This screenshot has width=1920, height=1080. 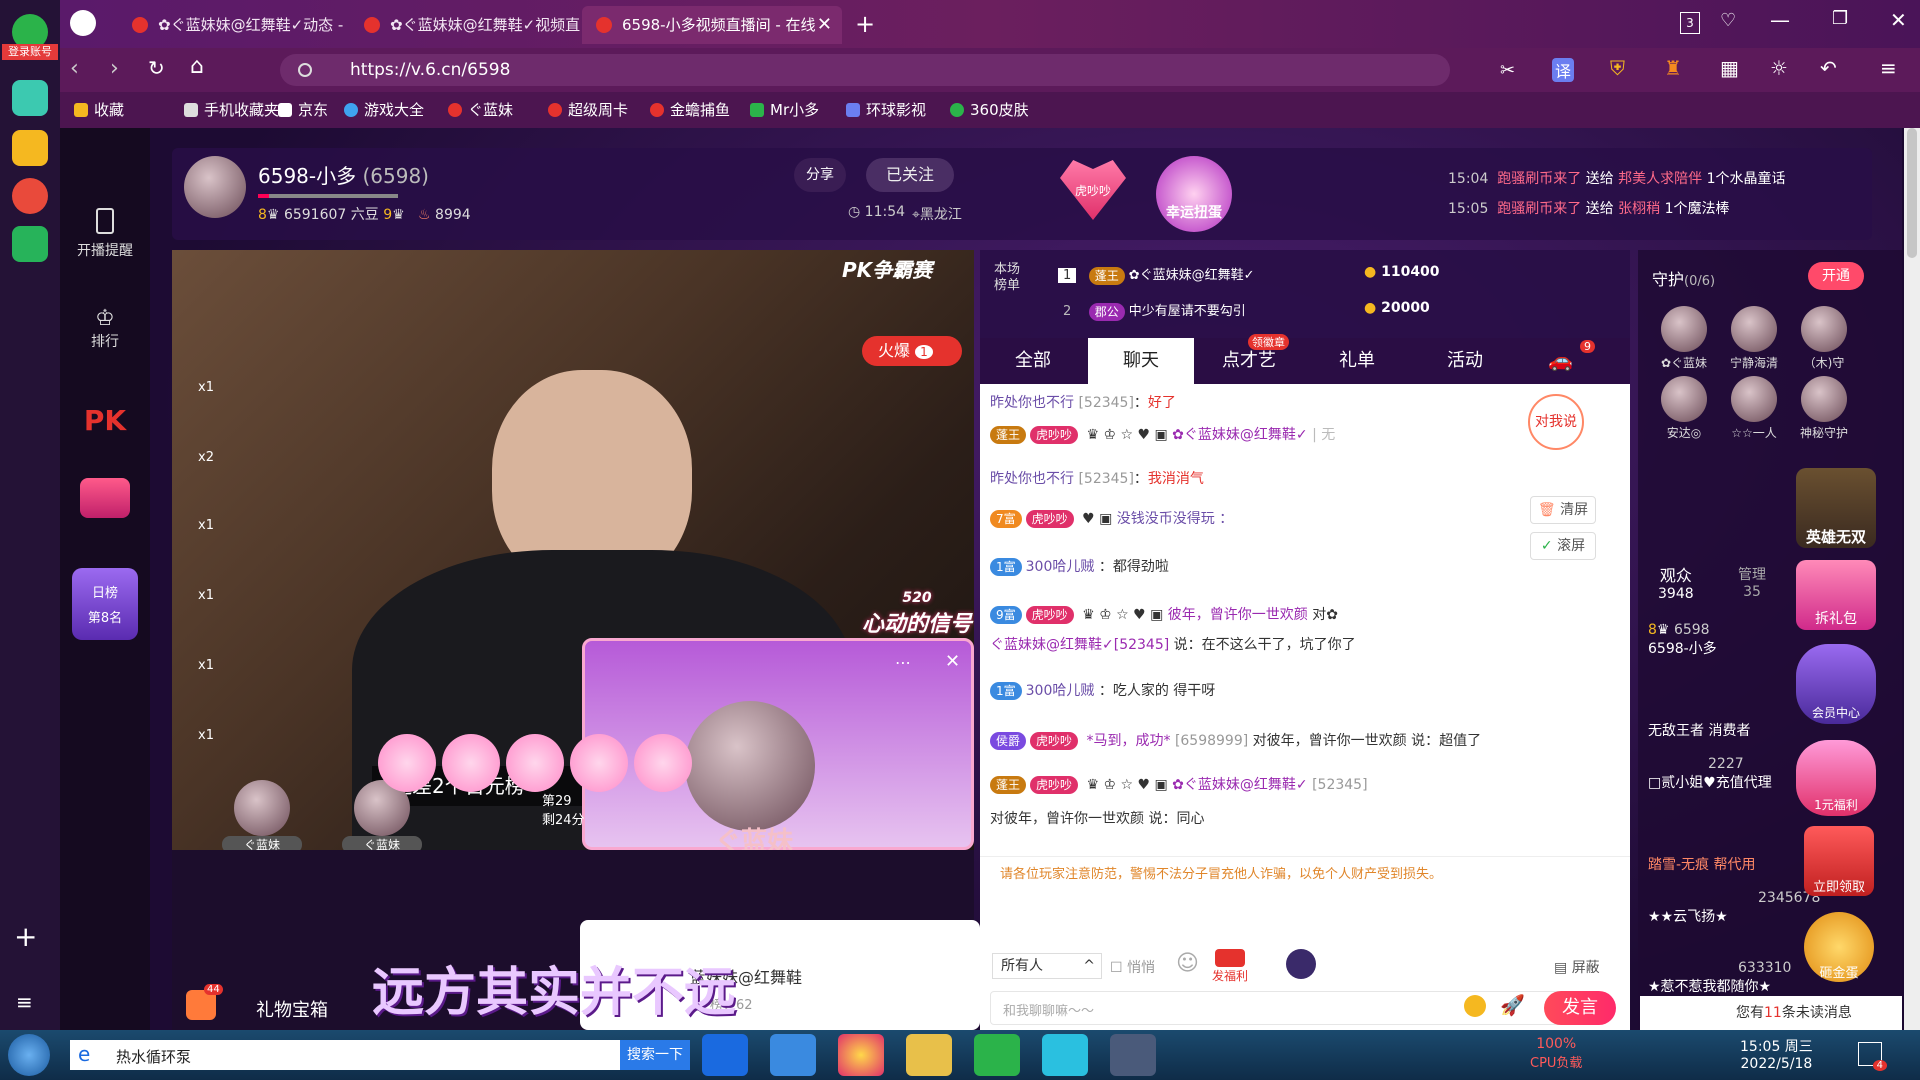 I want to click on restore-icon: ❐, so click(x=1840, y=18).